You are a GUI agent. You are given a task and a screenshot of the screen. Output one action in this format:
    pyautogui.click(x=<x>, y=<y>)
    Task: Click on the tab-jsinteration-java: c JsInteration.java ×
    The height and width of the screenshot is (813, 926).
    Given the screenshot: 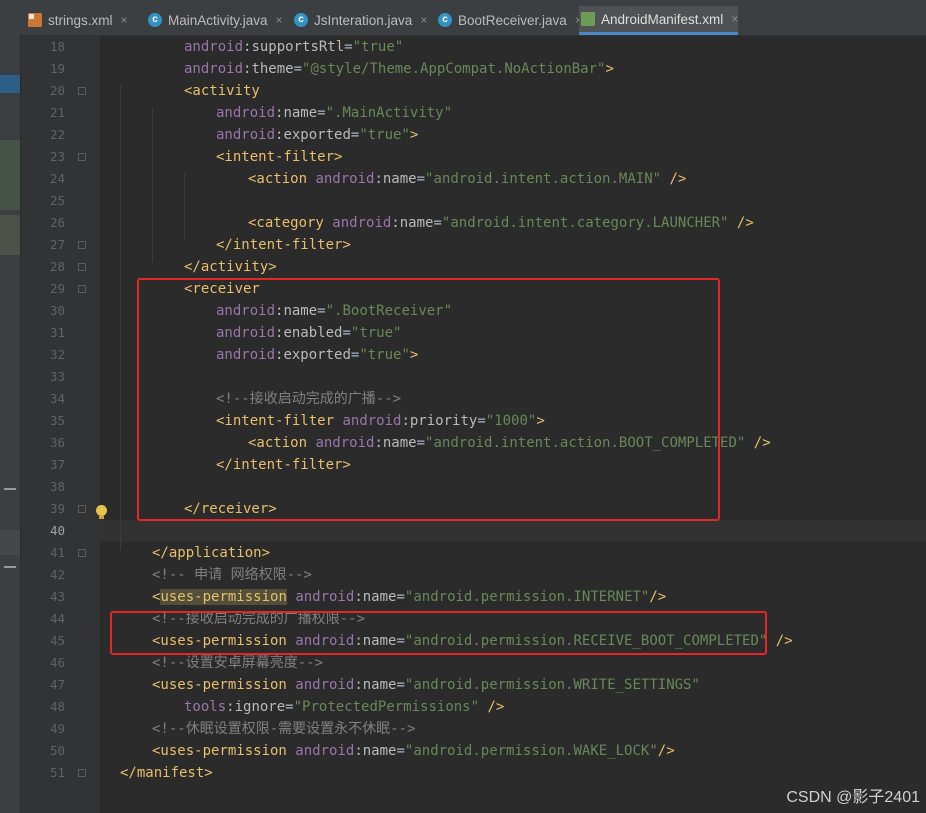 What is the action you would take?
    pyautogui.click(x=356, y=20)
    